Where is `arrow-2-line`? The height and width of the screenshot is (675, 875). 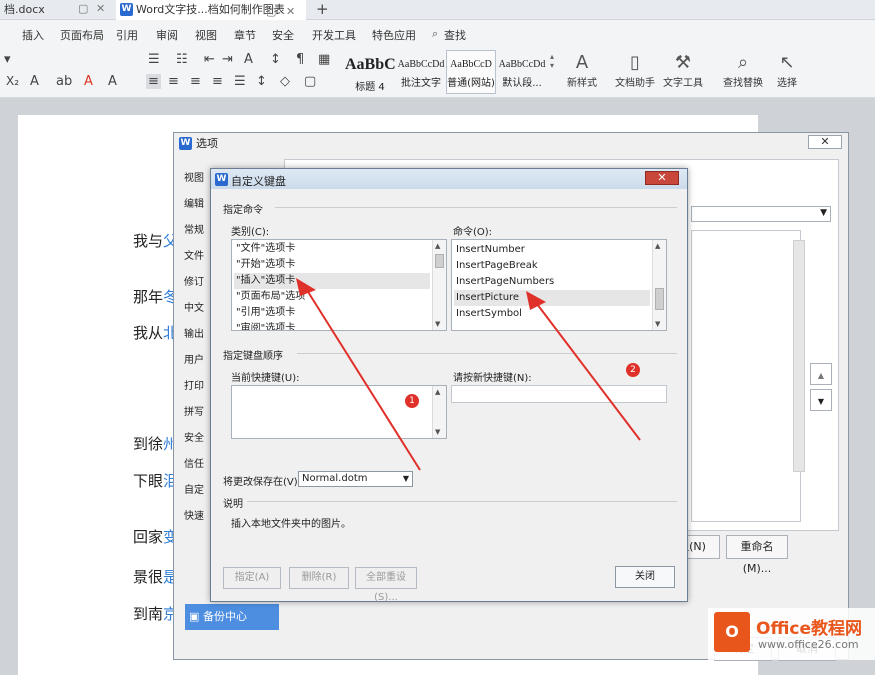 arrow-2-line is located at coordinates (587, 370).